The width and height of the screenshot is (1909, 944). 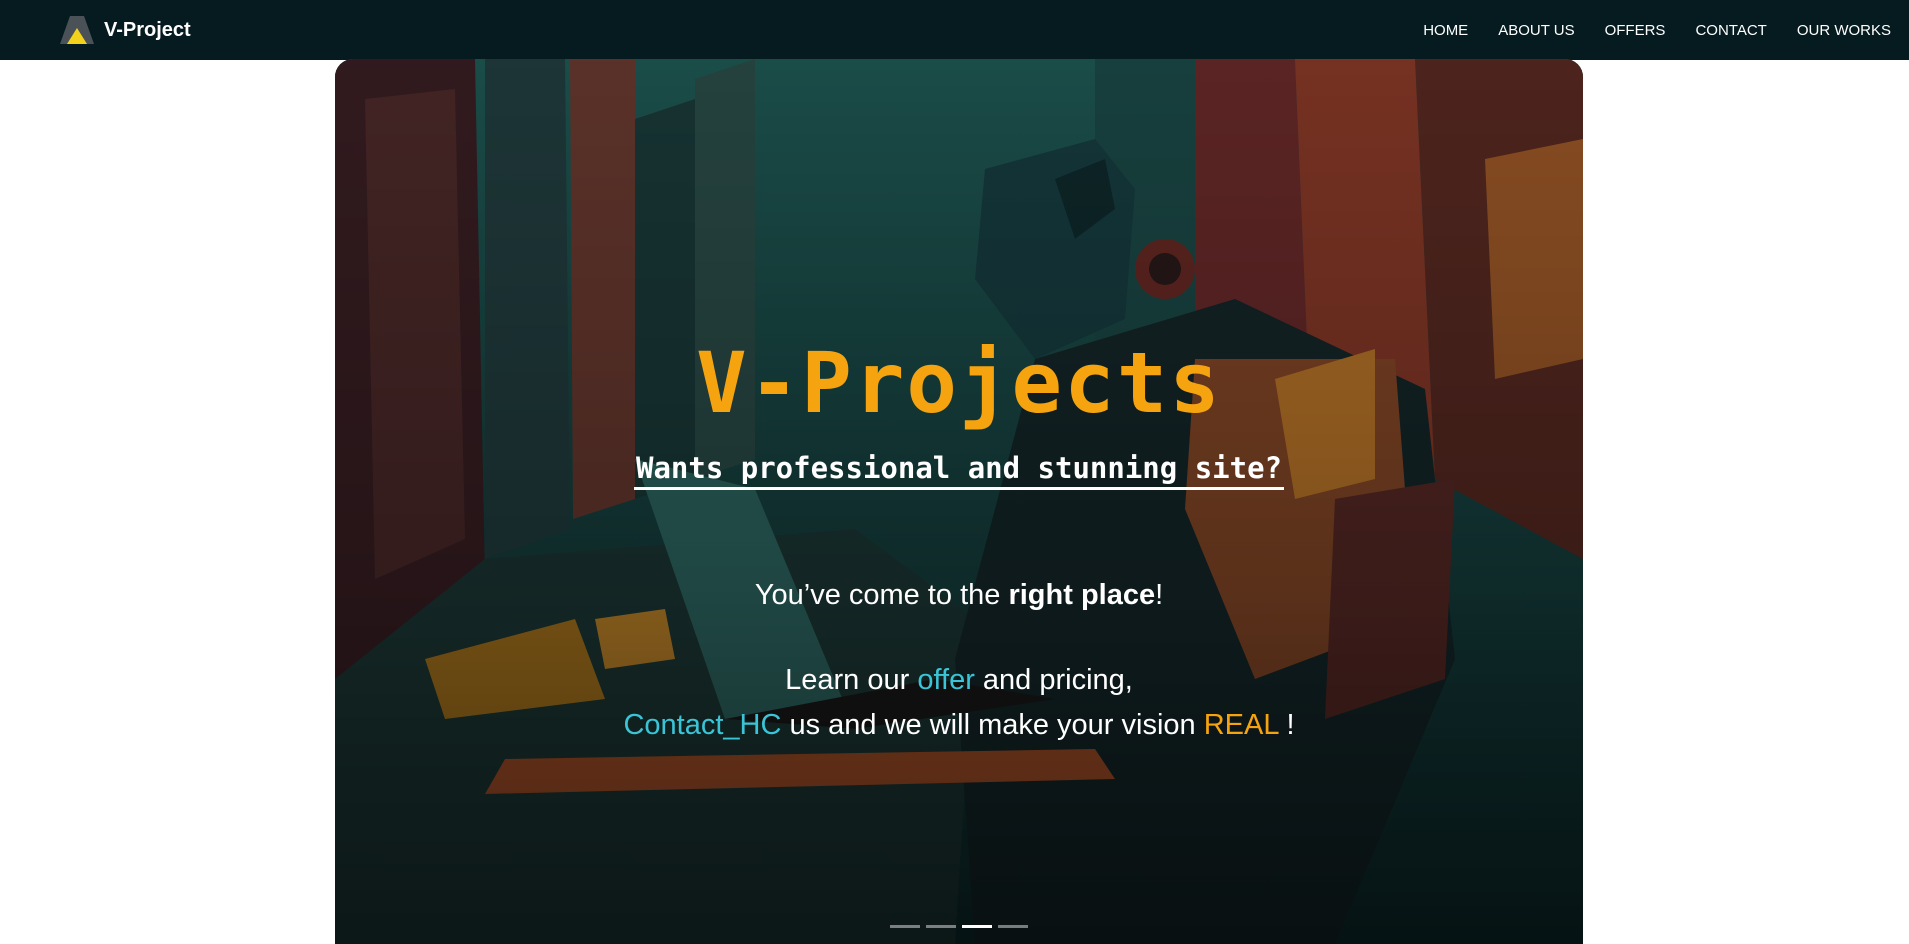 I want to click on contact-line-middle: us and we will make your vision, so click(x=992, y=725).